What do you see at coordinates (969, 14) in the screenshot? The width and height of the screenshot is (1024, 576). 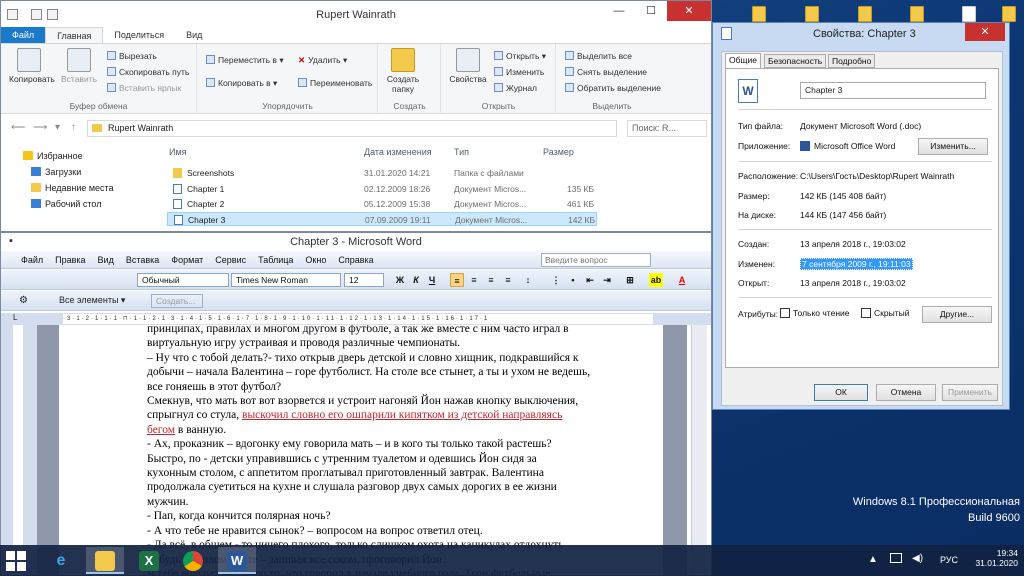 I see `desktop-document-icon` at bounding box center [969, 14].